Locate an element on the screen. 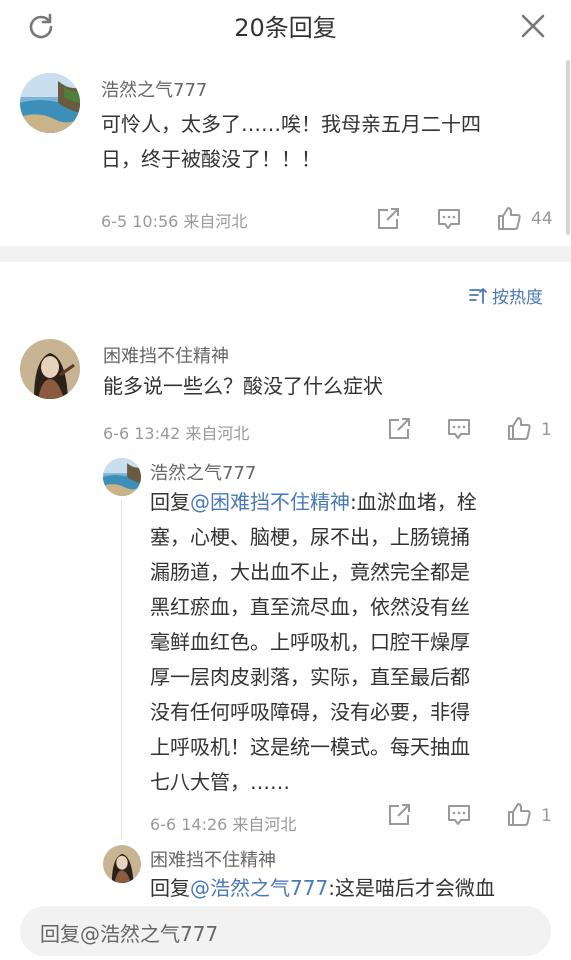 The width and height of the screenshot is (571, 960). sort-icon is located at coordinates (478, 295).